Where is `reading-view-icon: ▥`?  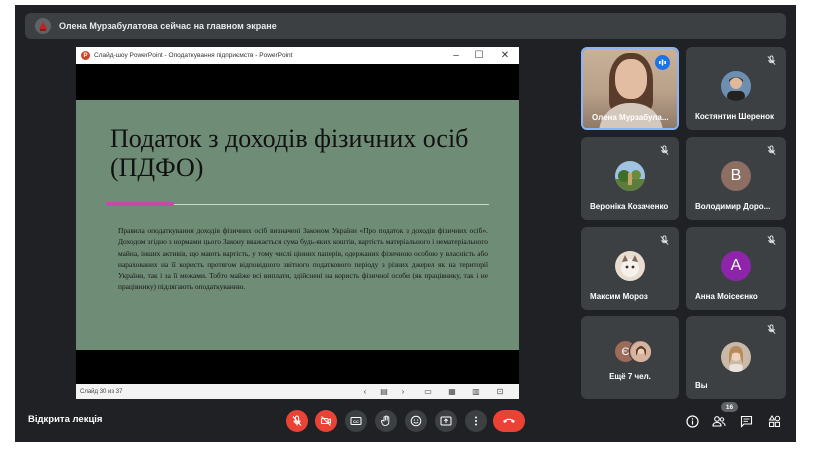 reading-view-icon: ▥ is located at coordinates (476, 391).